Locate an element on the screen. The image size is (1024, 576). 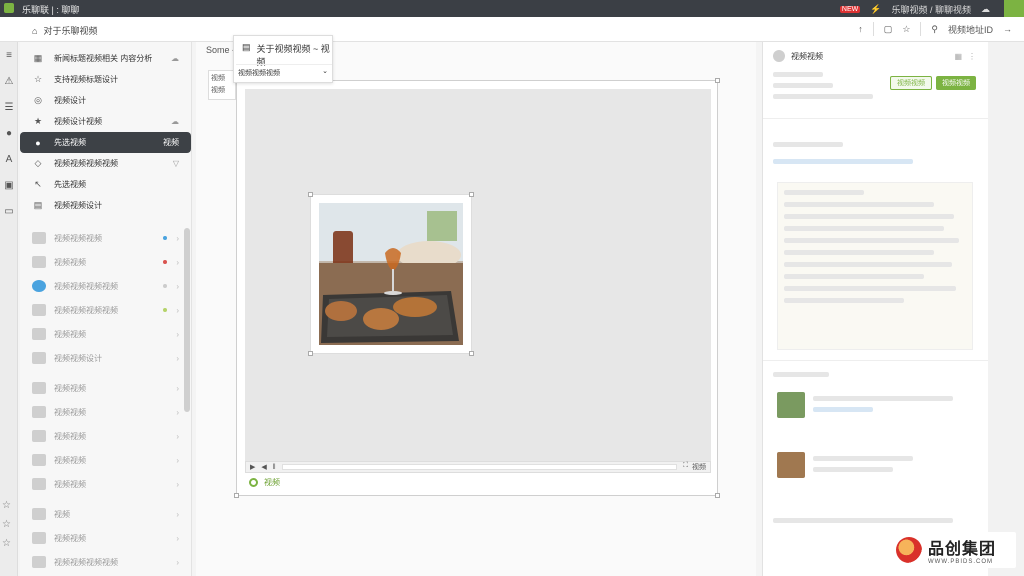
title-bar: 乐聊联 | : 聊聊 NEW ⚡ 乐聊视频 / 聊聊视频 ☁ is located at coordinates (512, 8).